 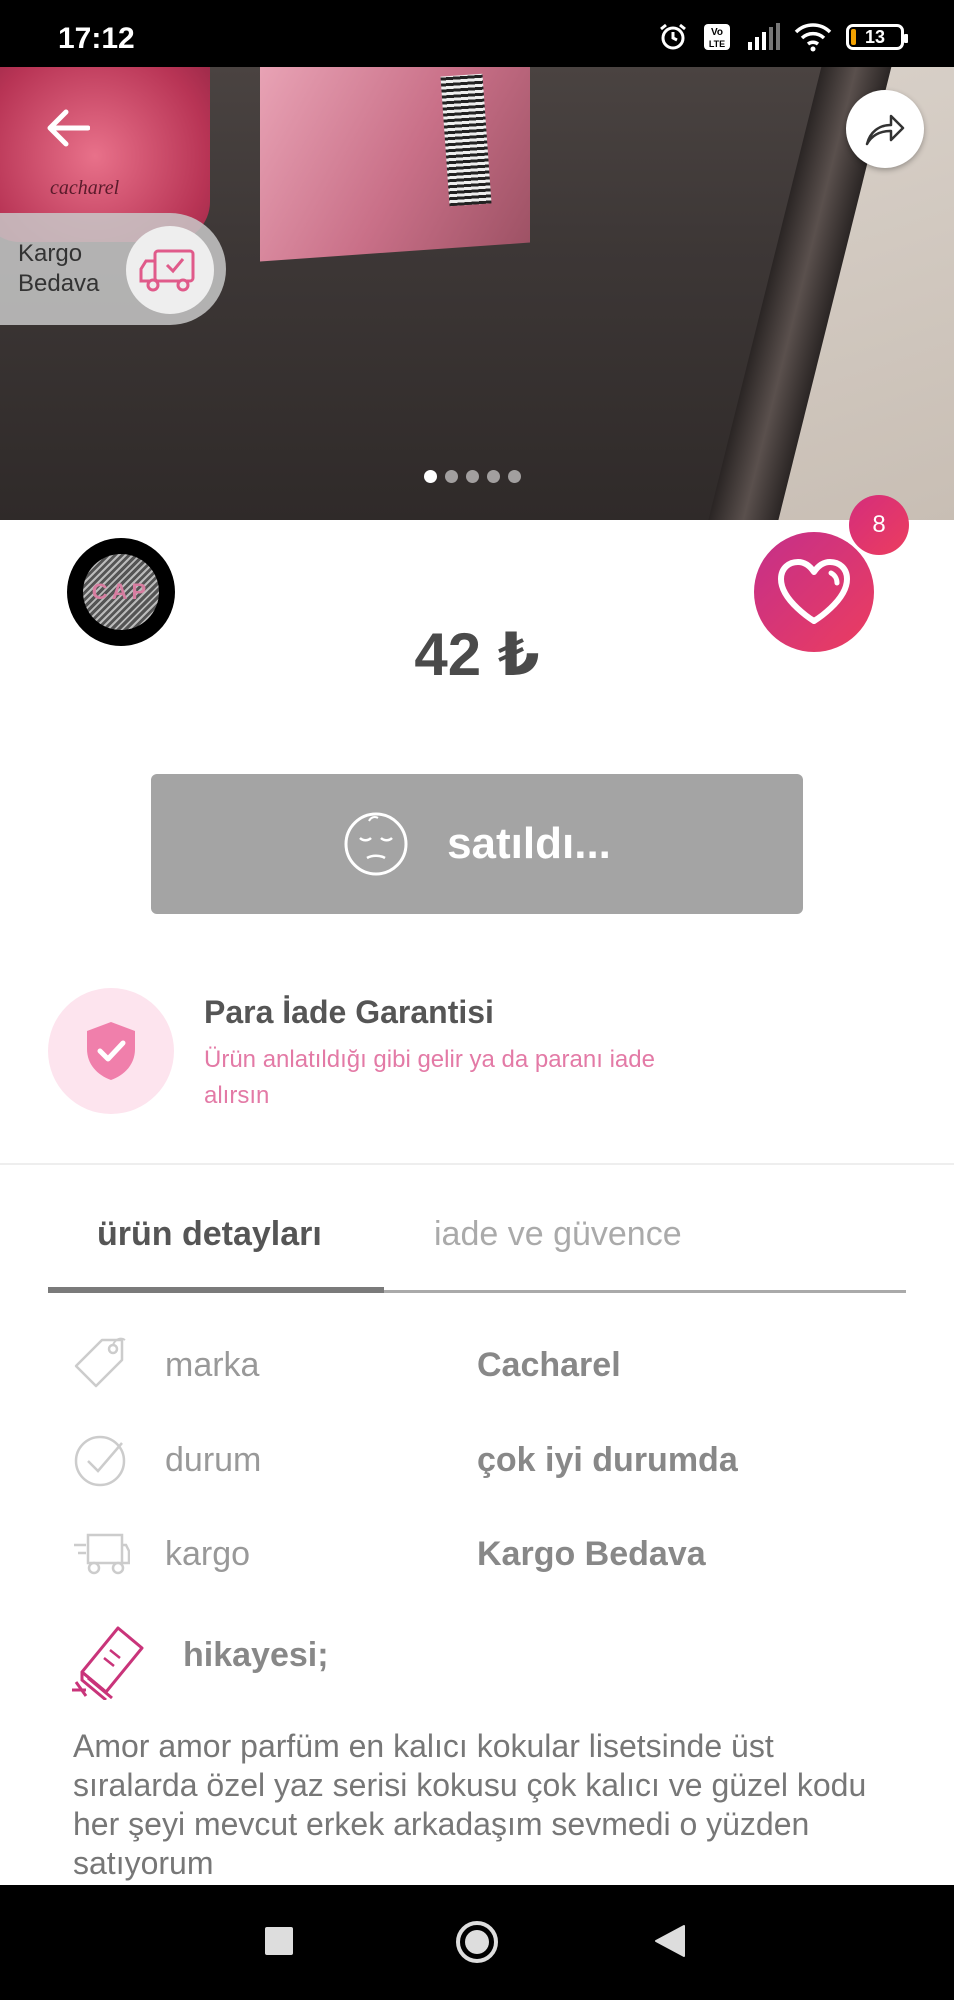 I want to click on story-title: hikayesi;, so click(x=256, y=1655).